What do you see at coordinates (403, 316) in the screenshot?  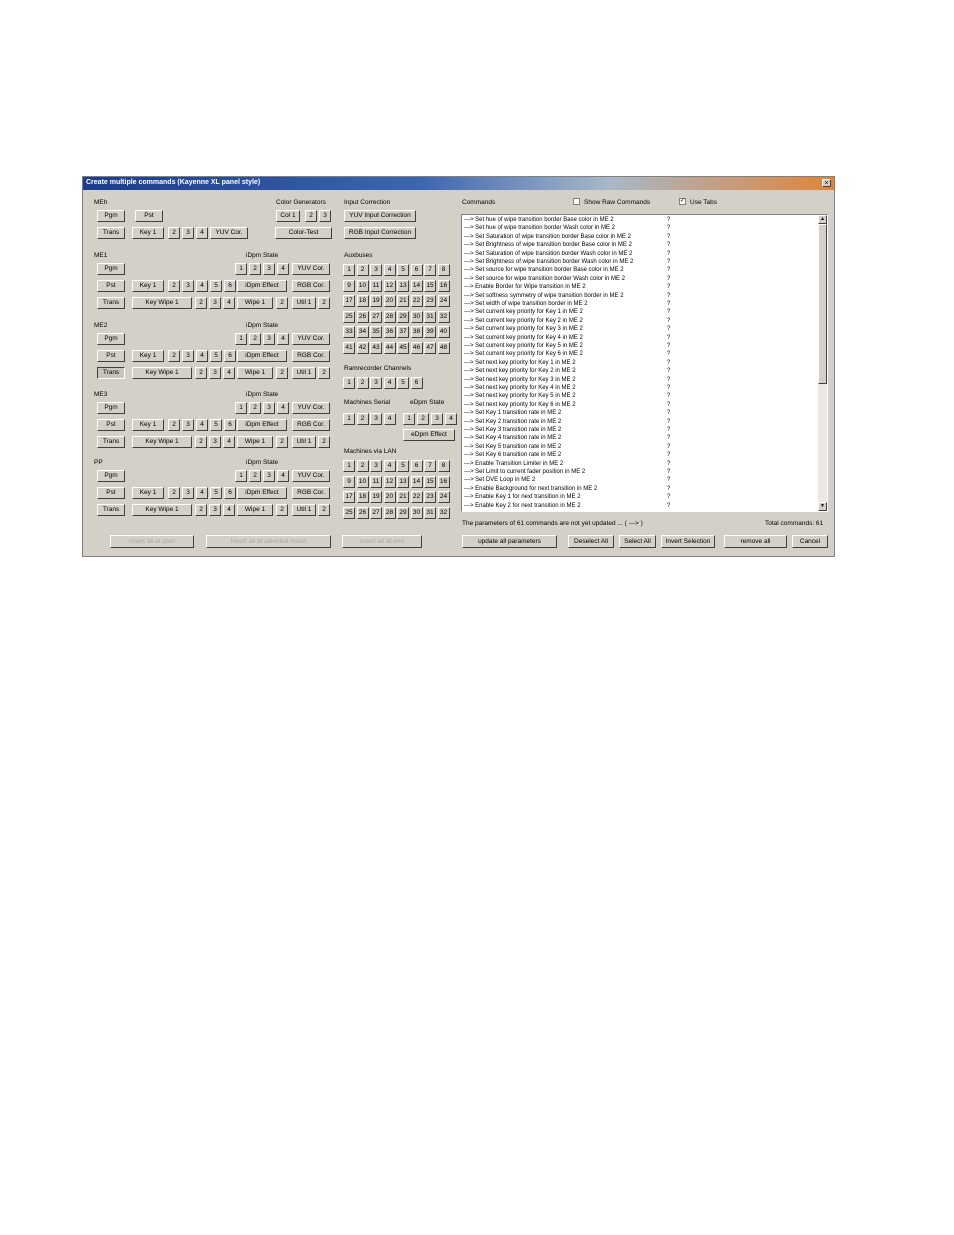 I see `auxbus-29-button: 29` at bounding box center [403, 316].